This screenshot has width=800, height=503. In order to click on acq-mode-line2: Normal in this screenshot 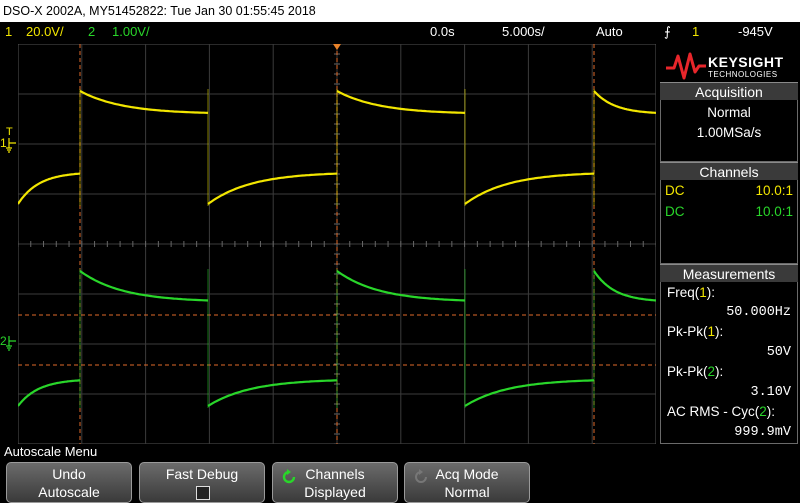, I will do `click(467, 492)`.